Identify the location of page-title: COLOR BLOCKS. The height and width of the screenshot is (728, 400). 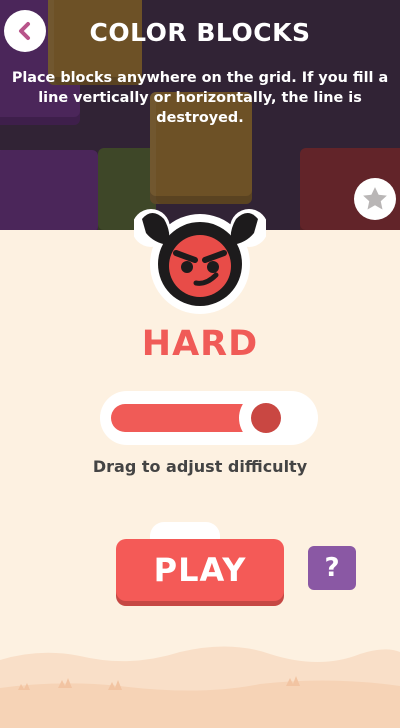
(200, 32).